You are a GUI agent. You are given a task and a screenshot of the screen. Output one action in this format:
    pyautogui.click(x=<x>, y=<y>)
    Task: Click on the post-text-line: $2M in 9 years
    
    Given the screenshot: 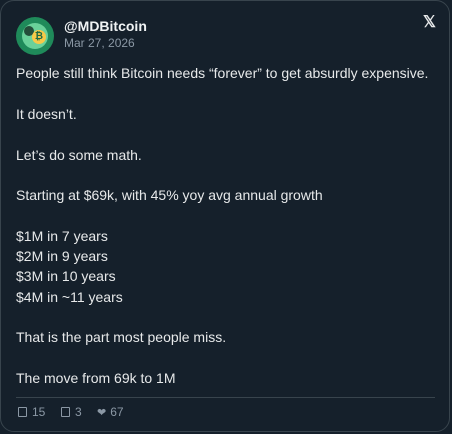 What is the action you would take?
    pyautogui.click(x=62, y=256)
    